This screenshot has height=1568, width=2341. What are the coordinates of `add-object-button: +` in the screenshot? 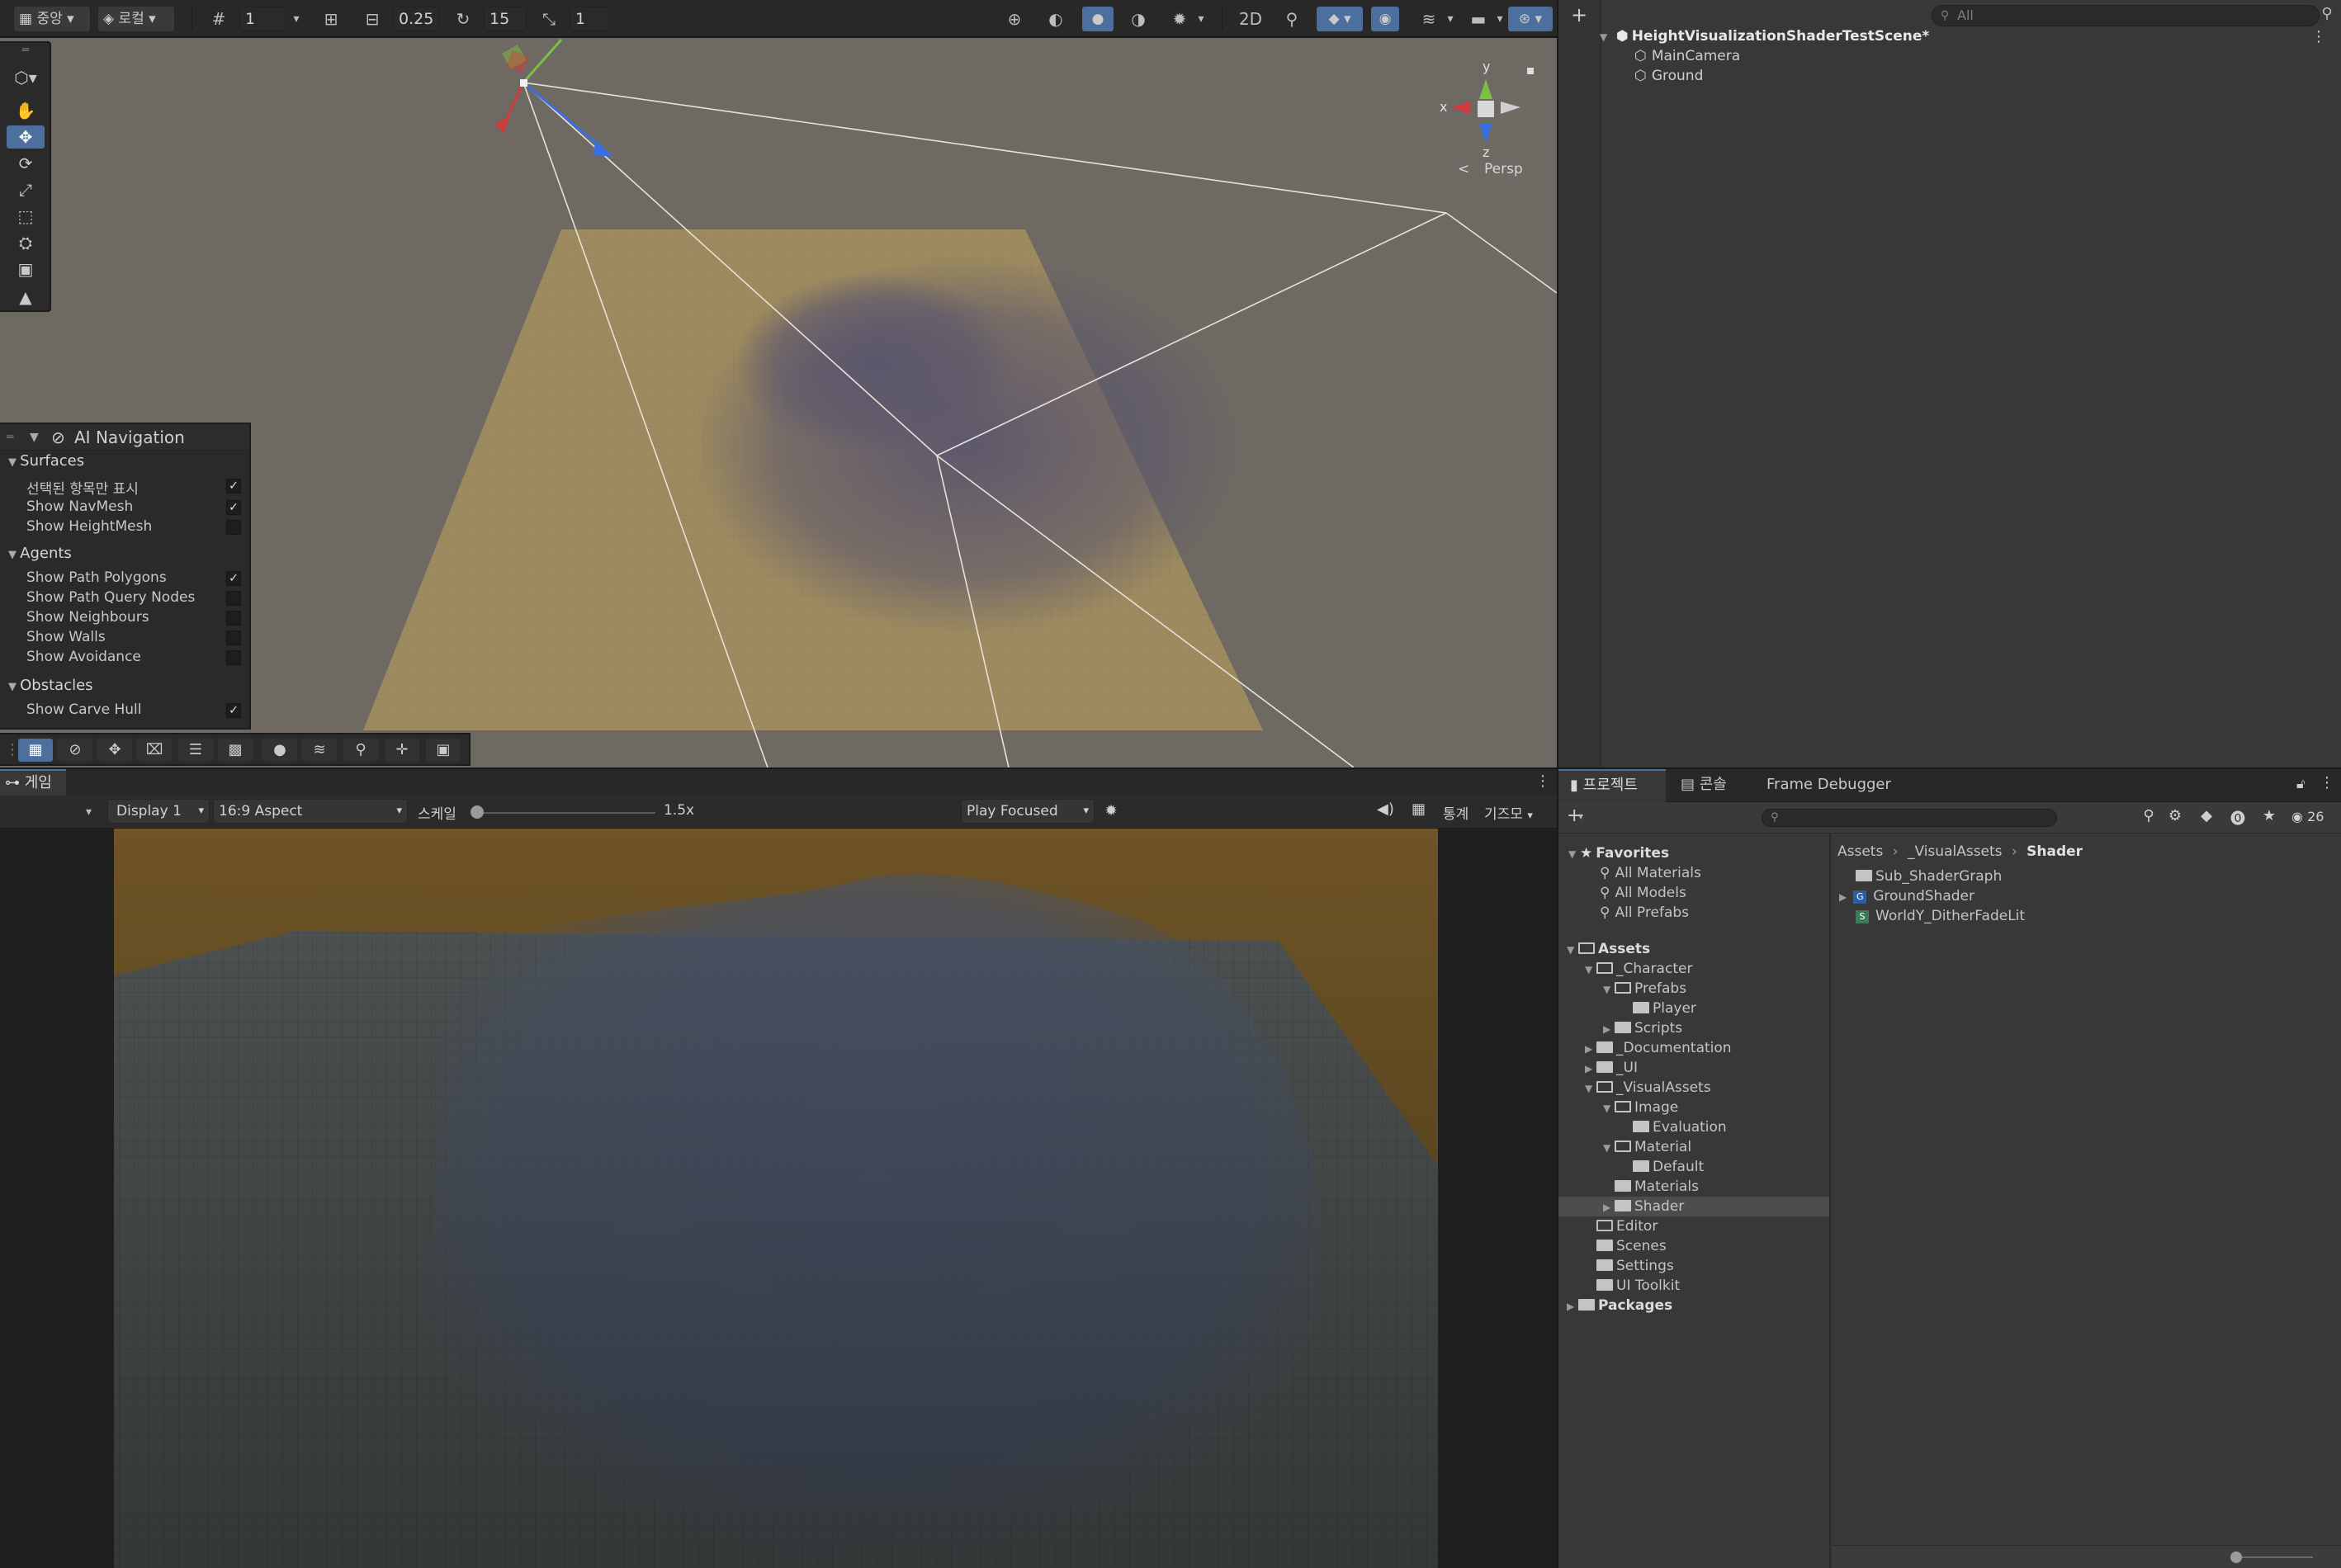 It's located at (1579, 15).